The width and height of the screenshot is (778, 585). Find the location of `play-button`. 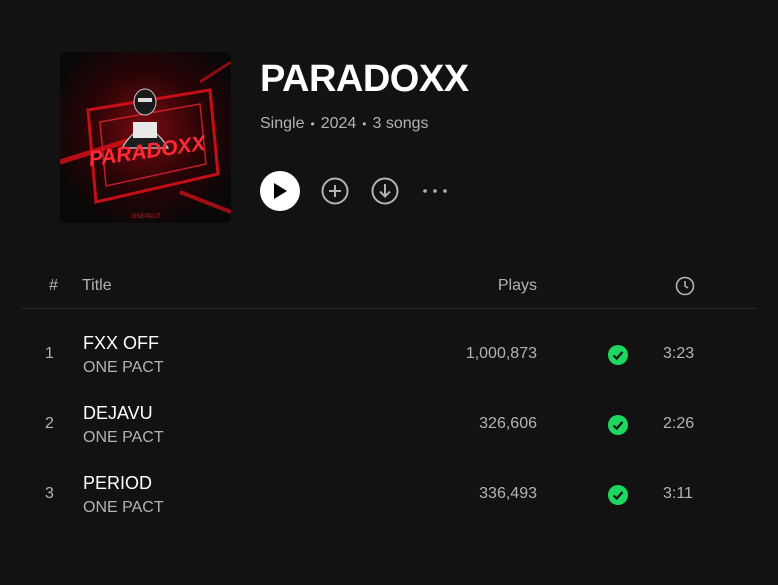

play-button is located at coordinates (280, 191).